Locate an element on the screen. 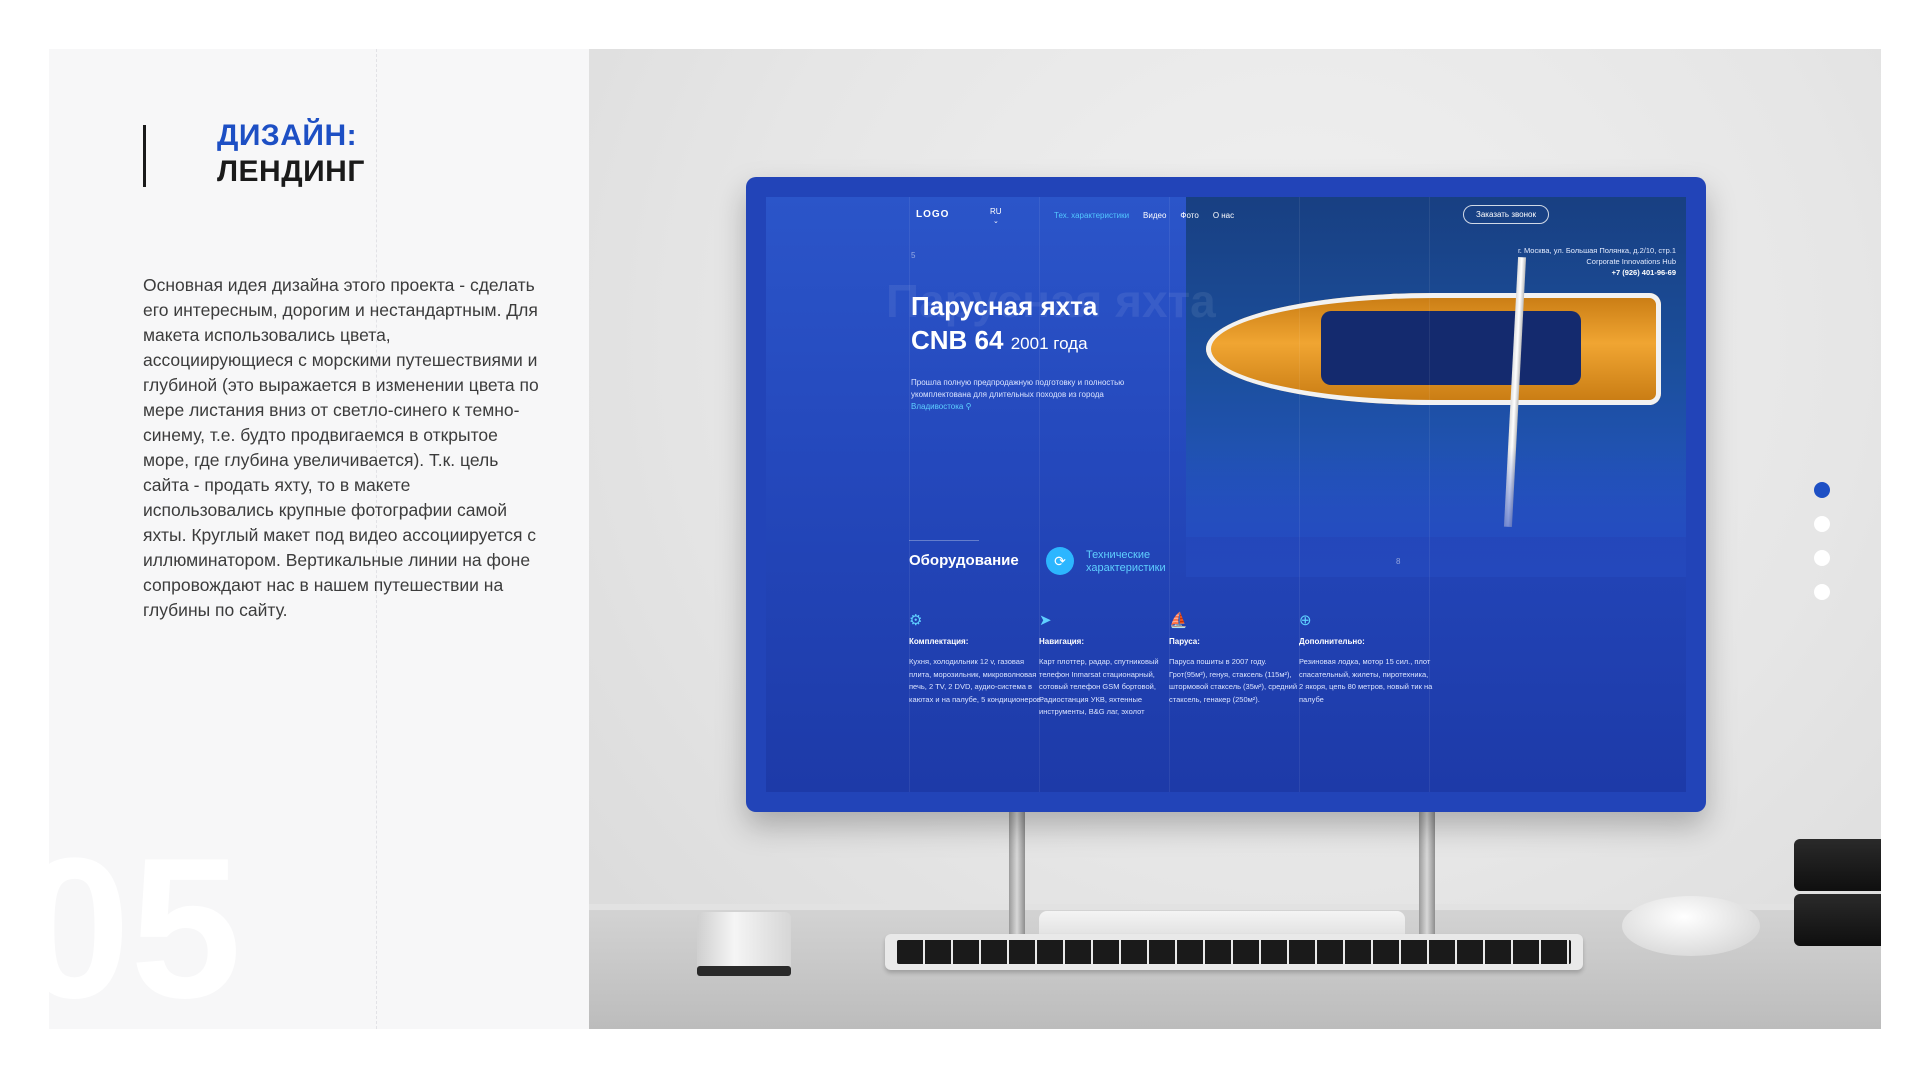 The image size is (1920, 1080). feature-title: Дополнительно: is located at coordinates (1332, 641).